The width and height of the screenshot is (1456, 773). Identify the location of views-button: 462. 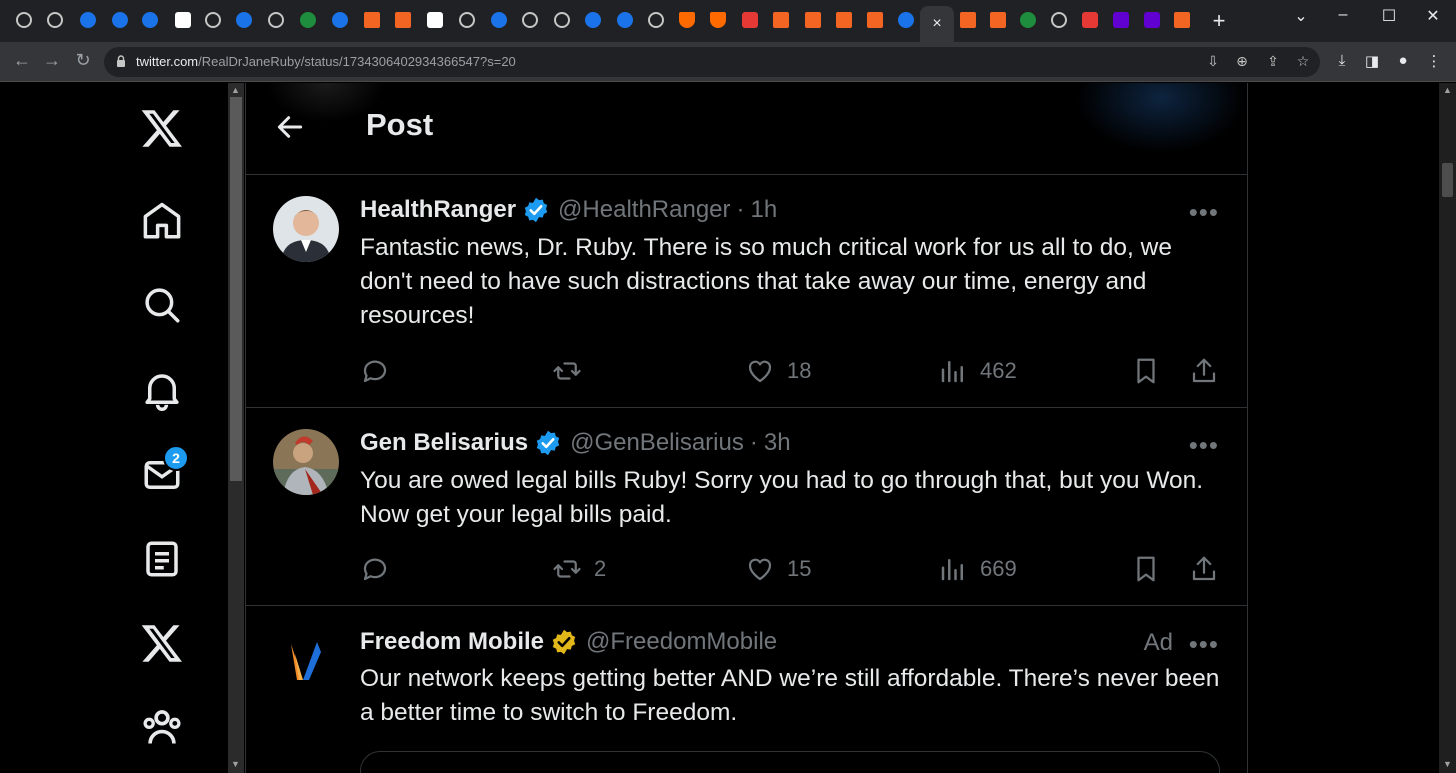
(977, 371).